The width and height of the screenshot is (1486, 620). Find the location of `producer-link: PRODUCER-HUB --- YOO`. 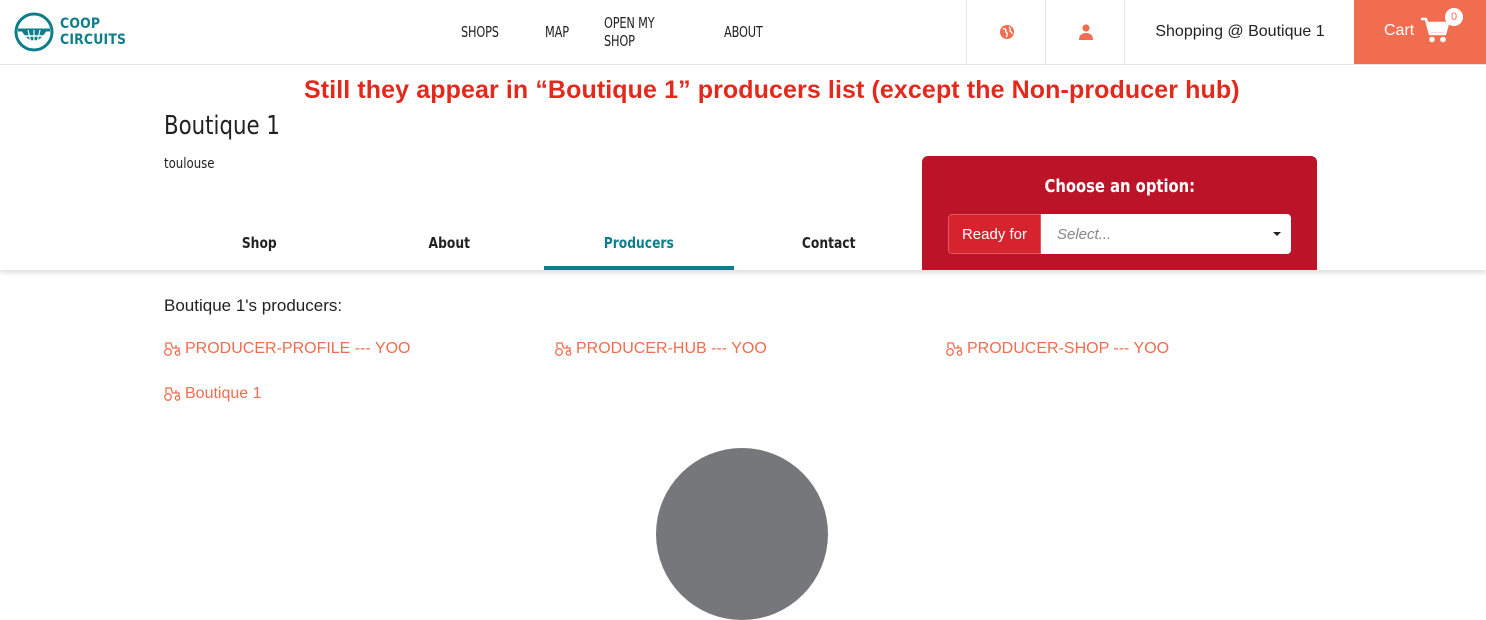

producer-link: PRODUCER-HUB --- YOO is located at coordinates (661, 349).